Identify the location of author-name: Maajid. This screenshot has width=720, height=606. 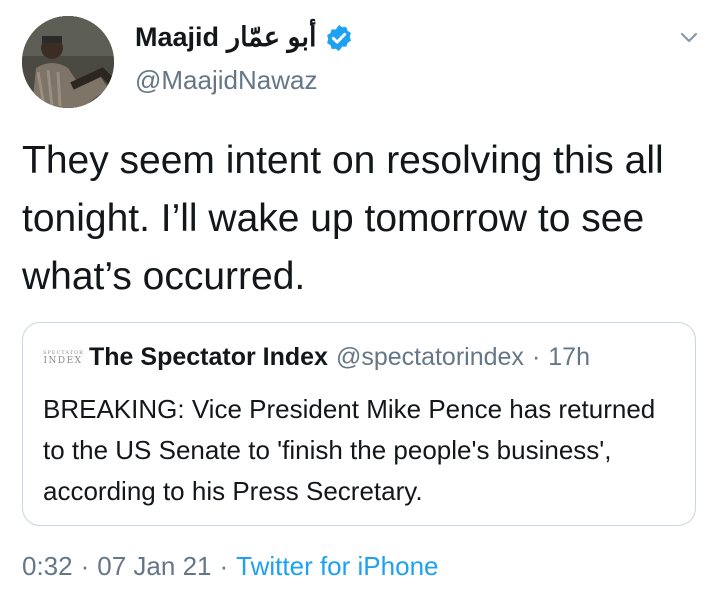
(177, 37).